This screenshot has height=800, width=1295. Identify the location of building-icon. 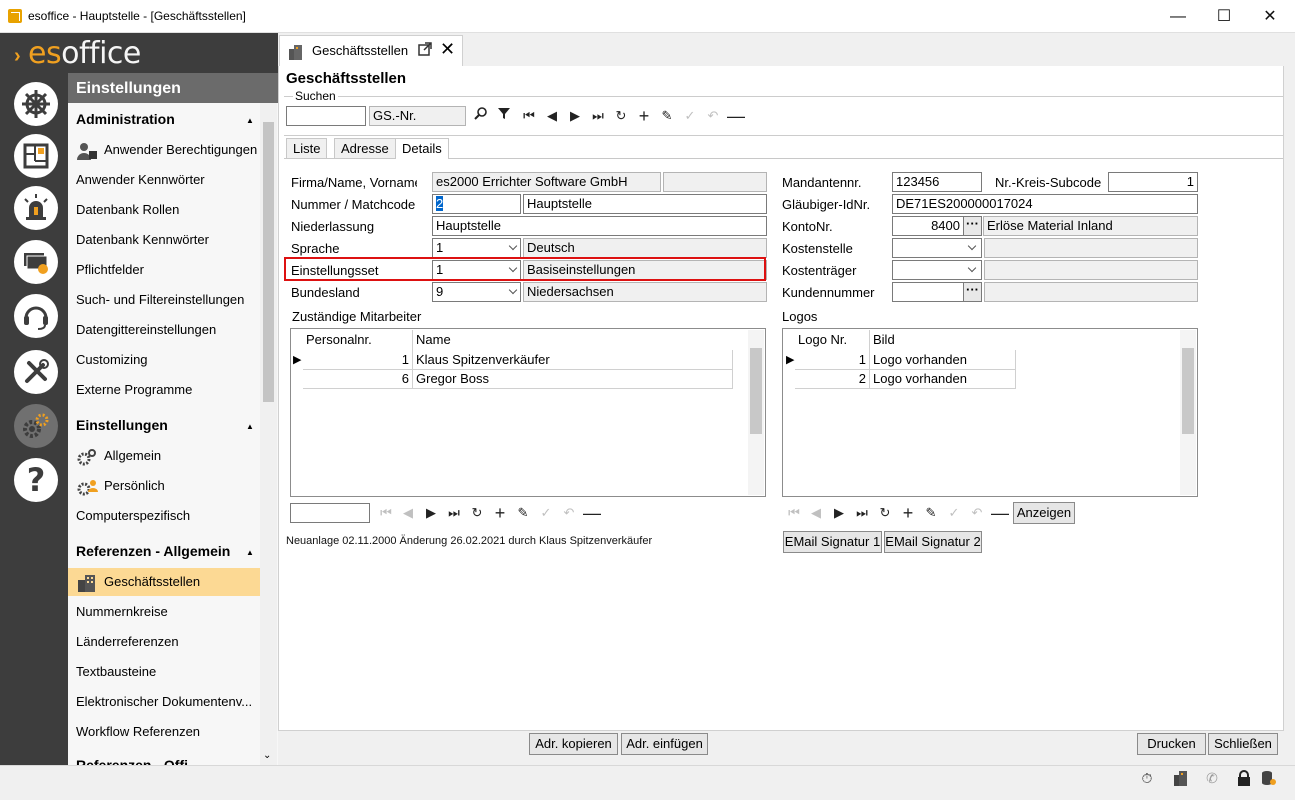
(1181, 779).